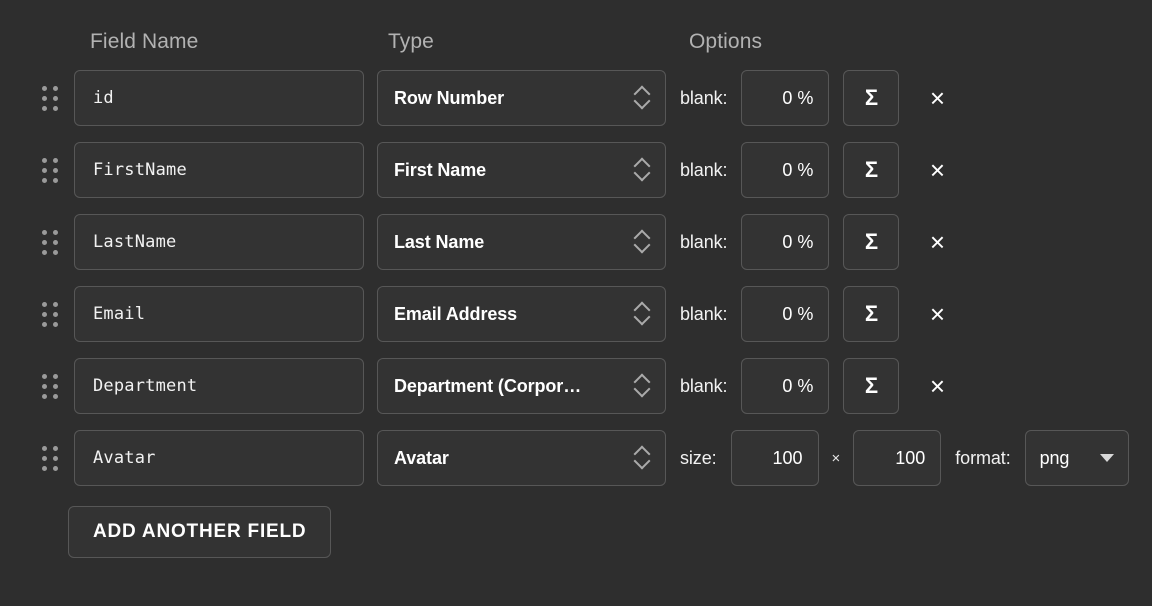  I want to click on field-type-label: Last Name, so click(439, 241).